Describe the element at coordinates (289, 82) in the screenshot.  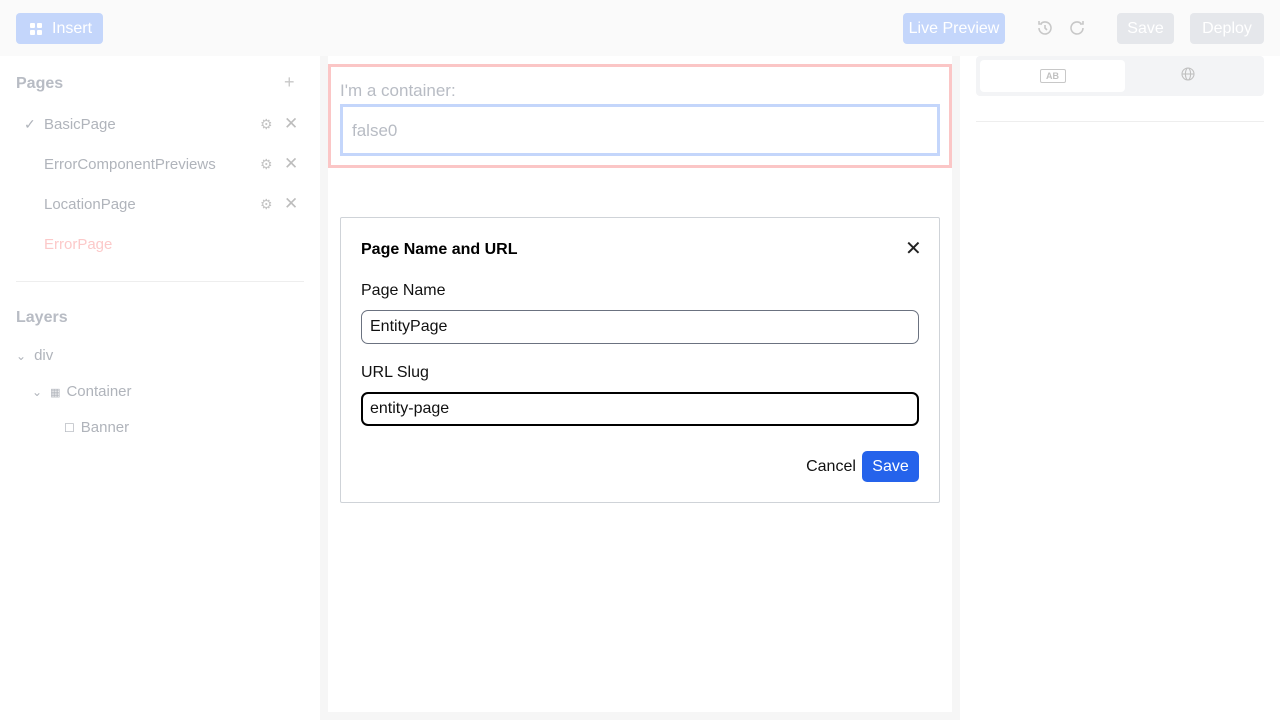
I see `add-page-icon: +` at that location.